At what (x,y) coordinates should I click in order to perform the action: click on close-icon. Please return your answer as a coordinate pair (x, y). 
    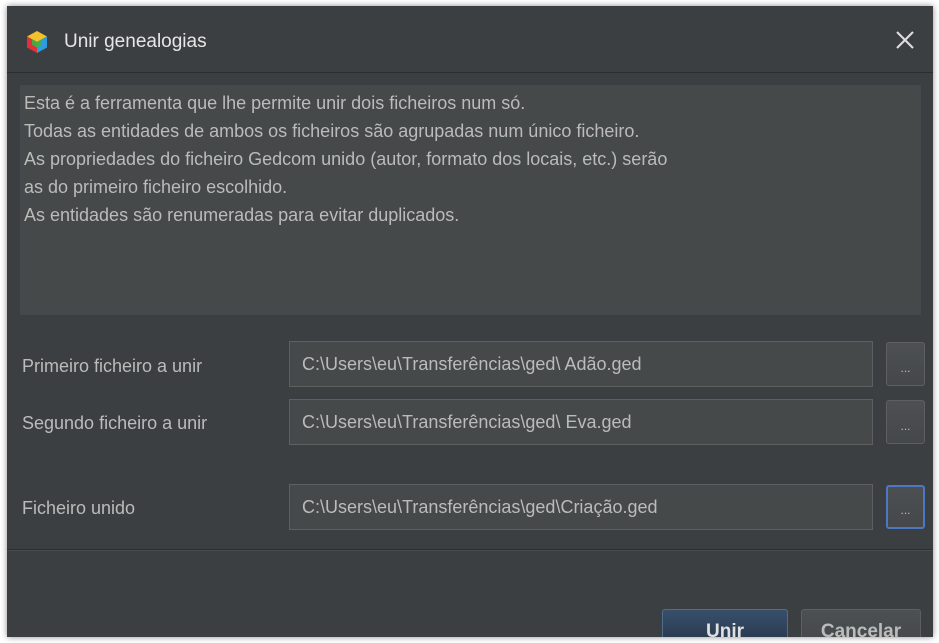
    Looking at the image, I should click on (905, 42).